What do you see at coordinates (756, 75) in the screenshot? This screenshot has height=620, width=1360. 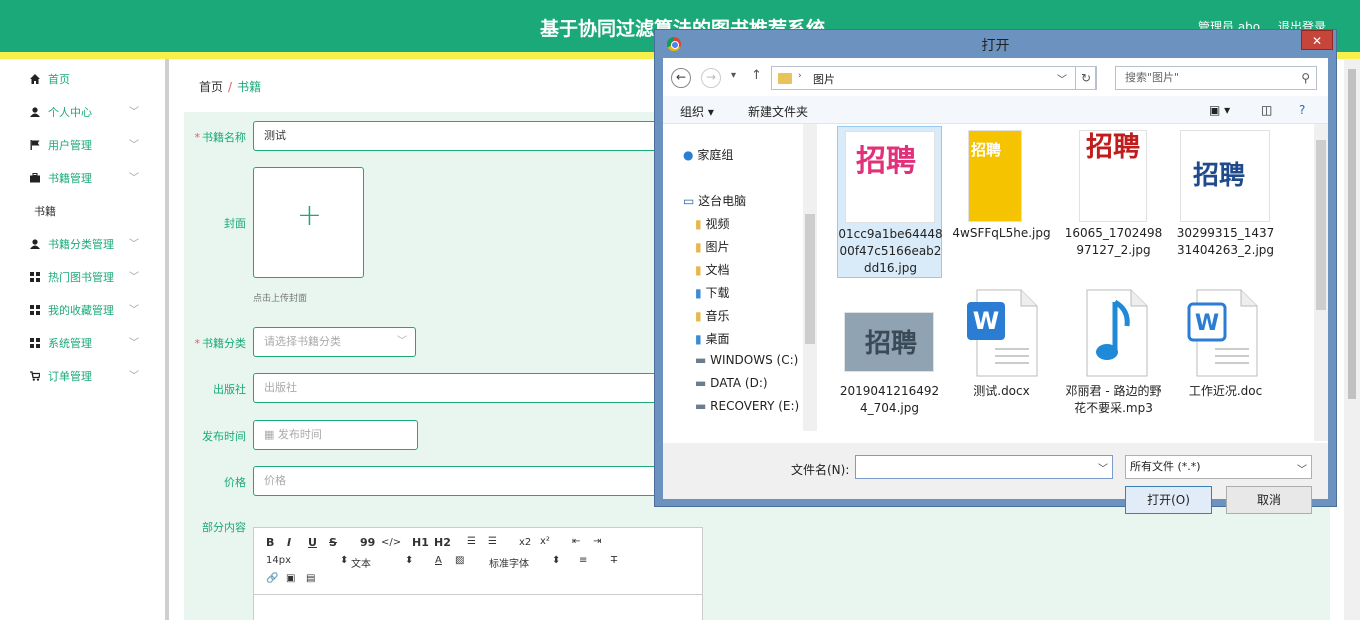 I see `up-button: ↑` at bounding box center [756, 75].